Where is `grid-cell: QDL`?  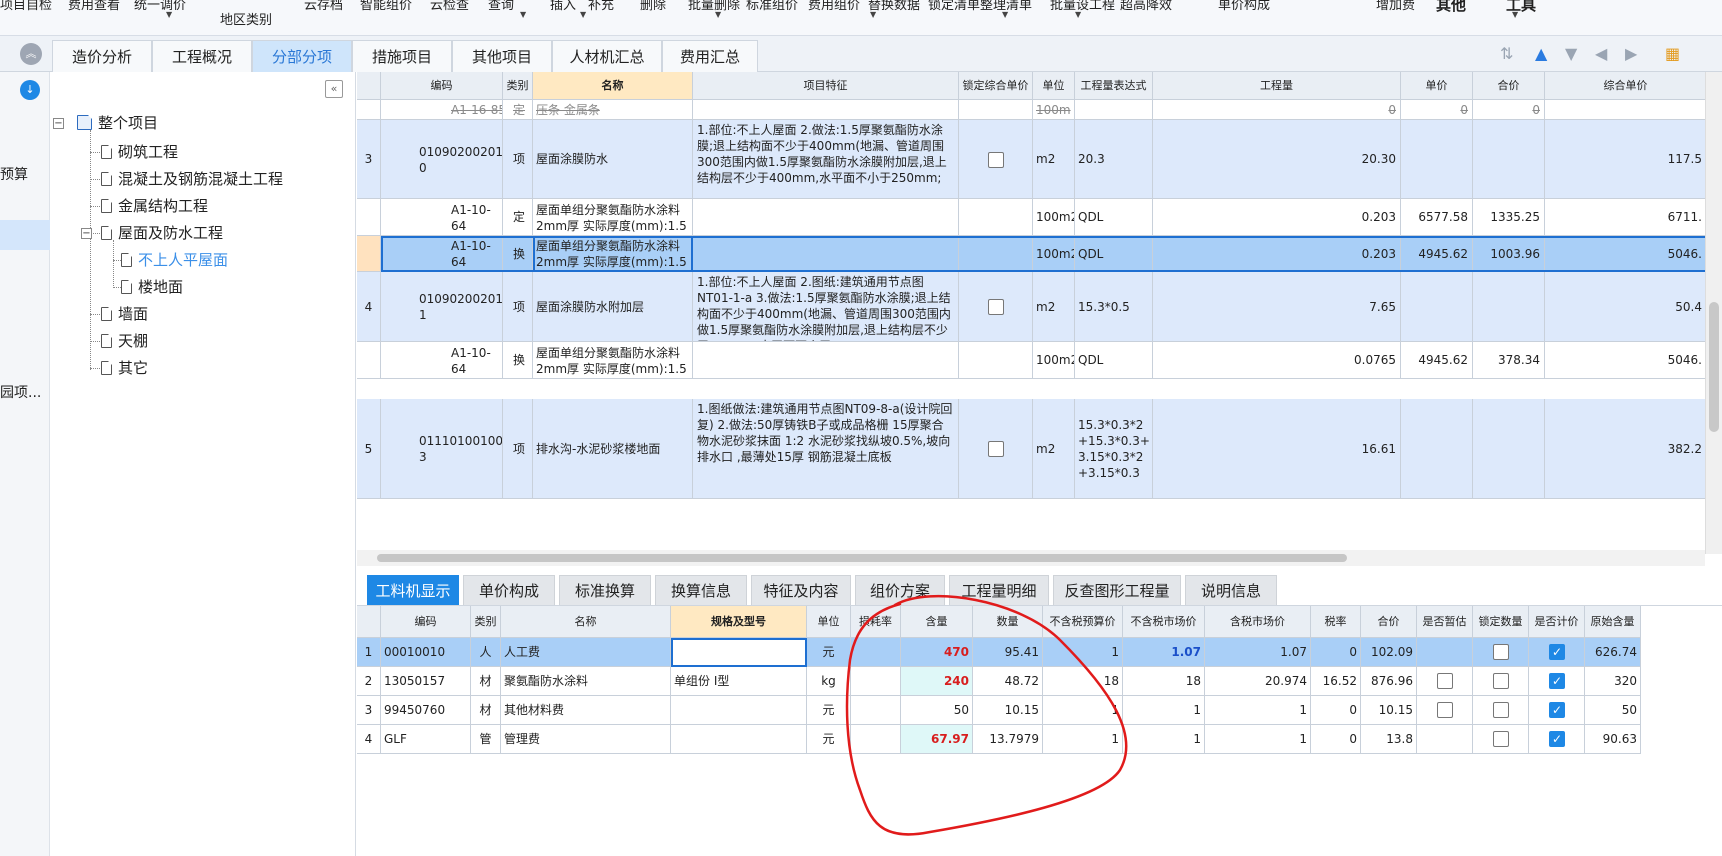 grid-cell: QDL is located at coordinates (1114, 217).